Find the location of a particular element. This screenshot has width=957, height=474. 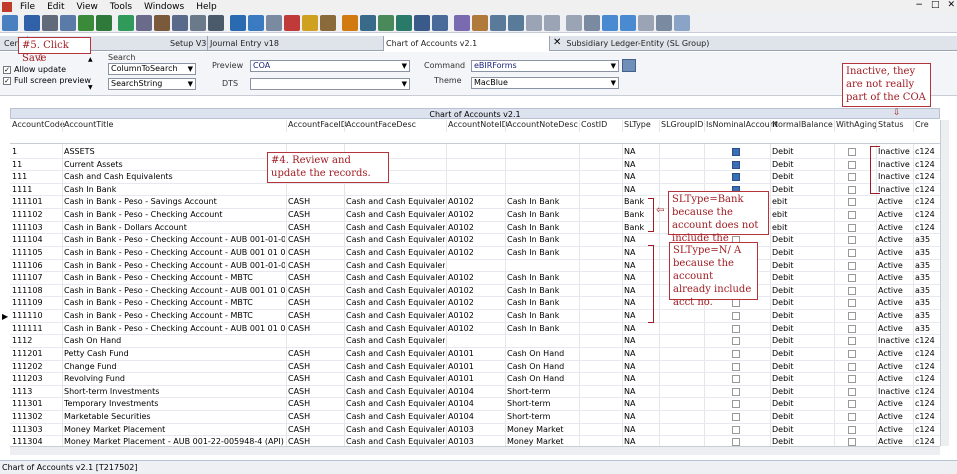

tab-chart-of-accounts: Chart of Accounts v2.1 is located at coordinates (467, 43).